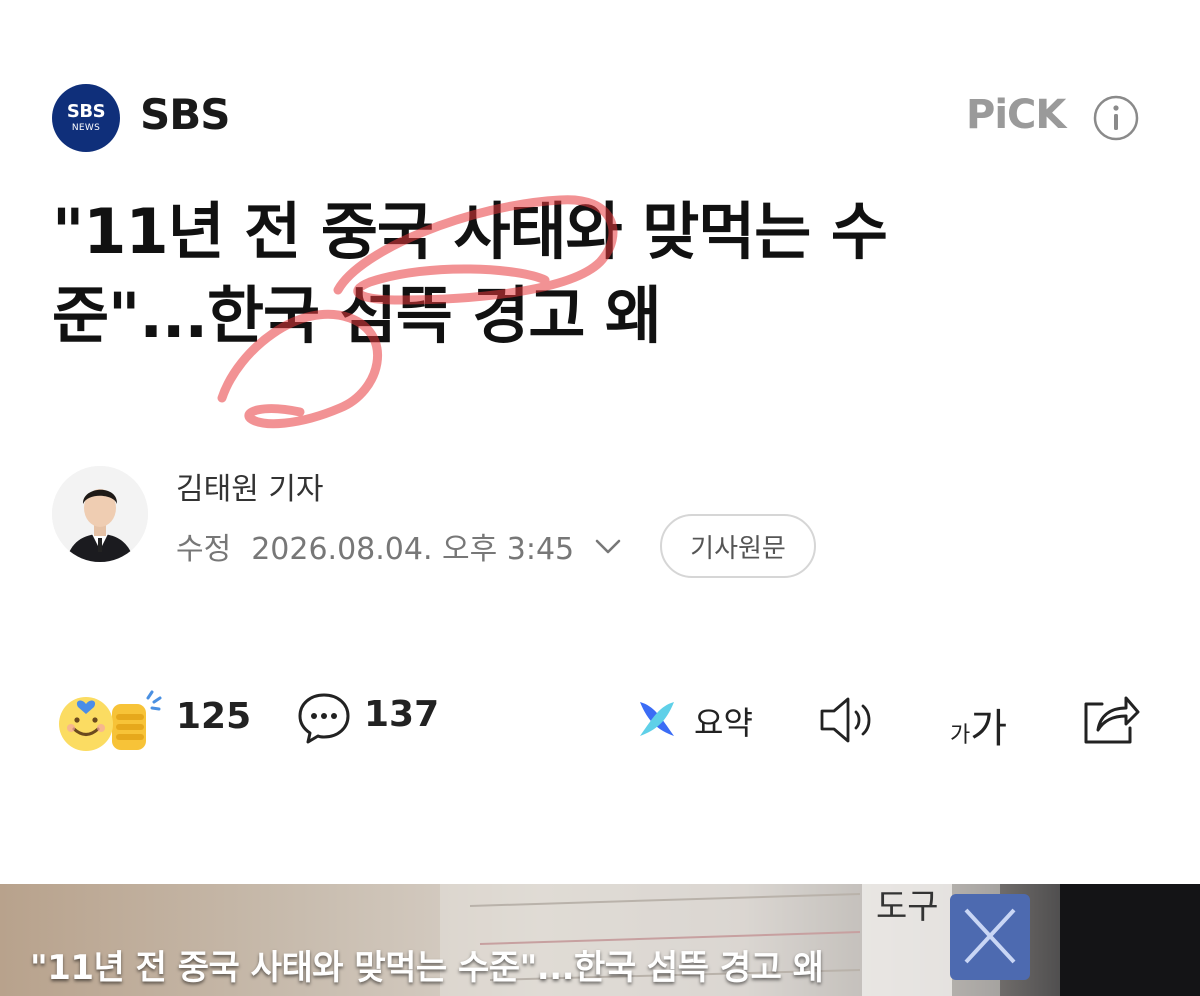 The width and height of the screenshot is (1200, 996). What do you see at coordinates (250, 486) in the screenshot?
I see `reporter-name: 김태원 기자` at bounding box center [250, 486].